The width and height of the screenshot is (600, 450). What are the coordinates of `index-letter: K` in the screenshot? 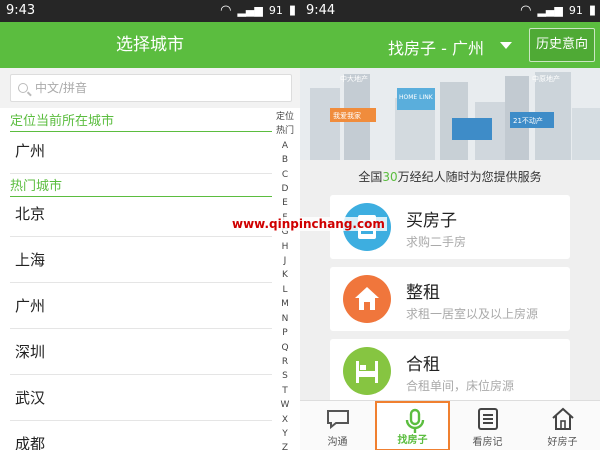 It's located at (285, 275).